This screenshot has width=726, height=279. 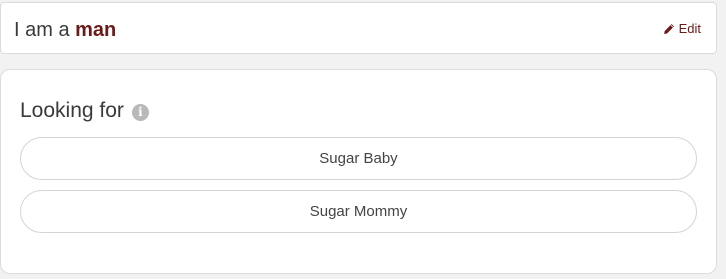 I want to click on option-sugar-mommy: Sugar Mommy, so click(x=358, y=211).